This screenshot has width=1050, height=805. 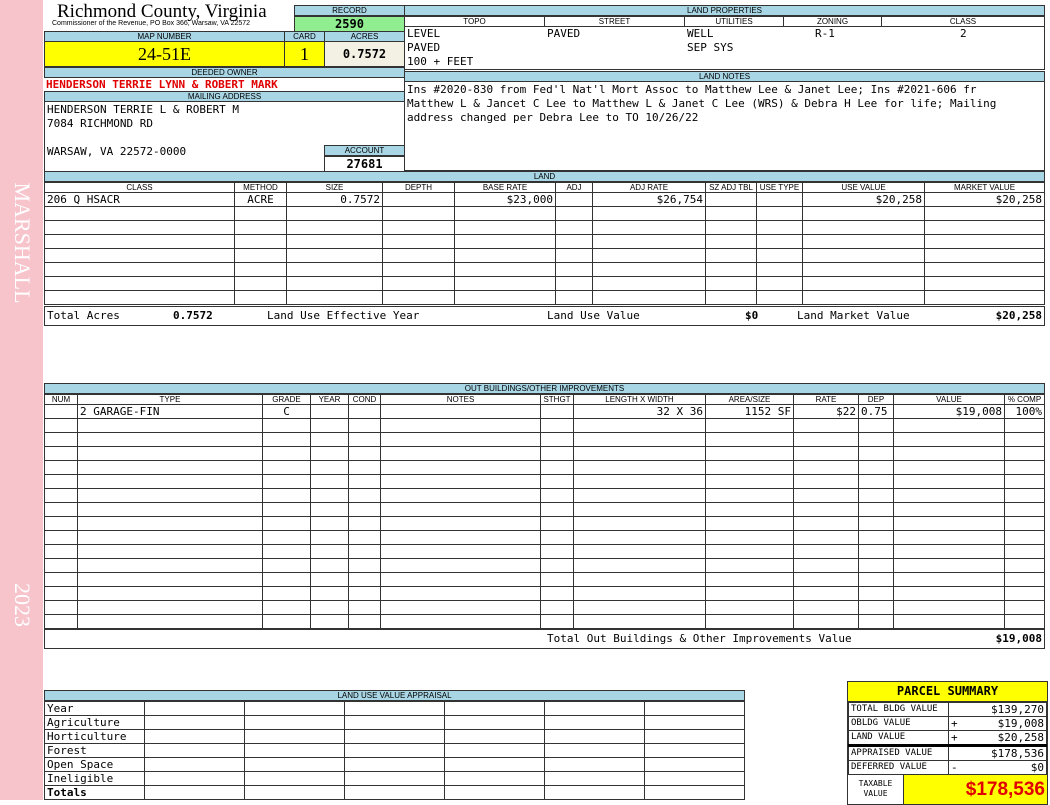 I want to click on parcel-summary-title: PARCEL SUMMARY, so click(x=947, y=692).